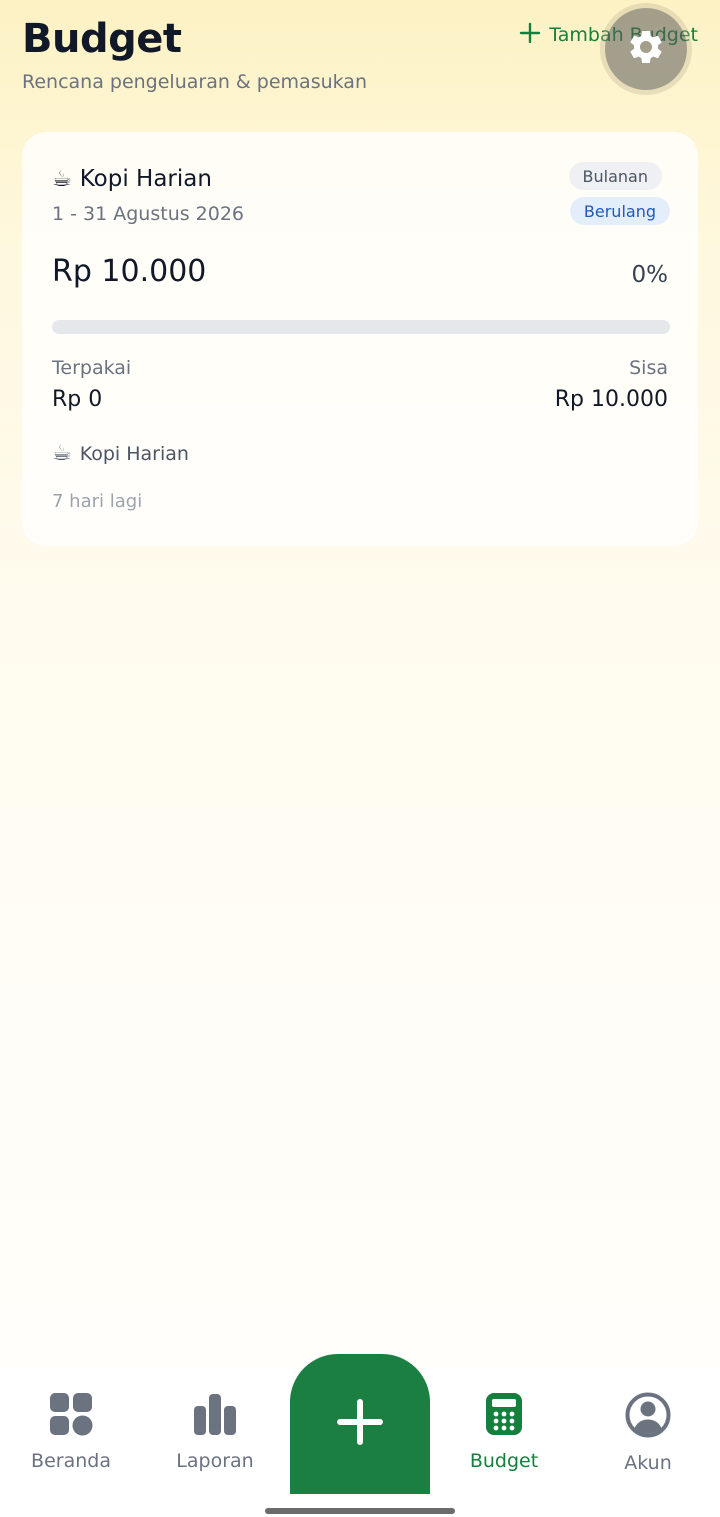  I want to click on budget-amount: Rp 10.000, so click(129, 271).